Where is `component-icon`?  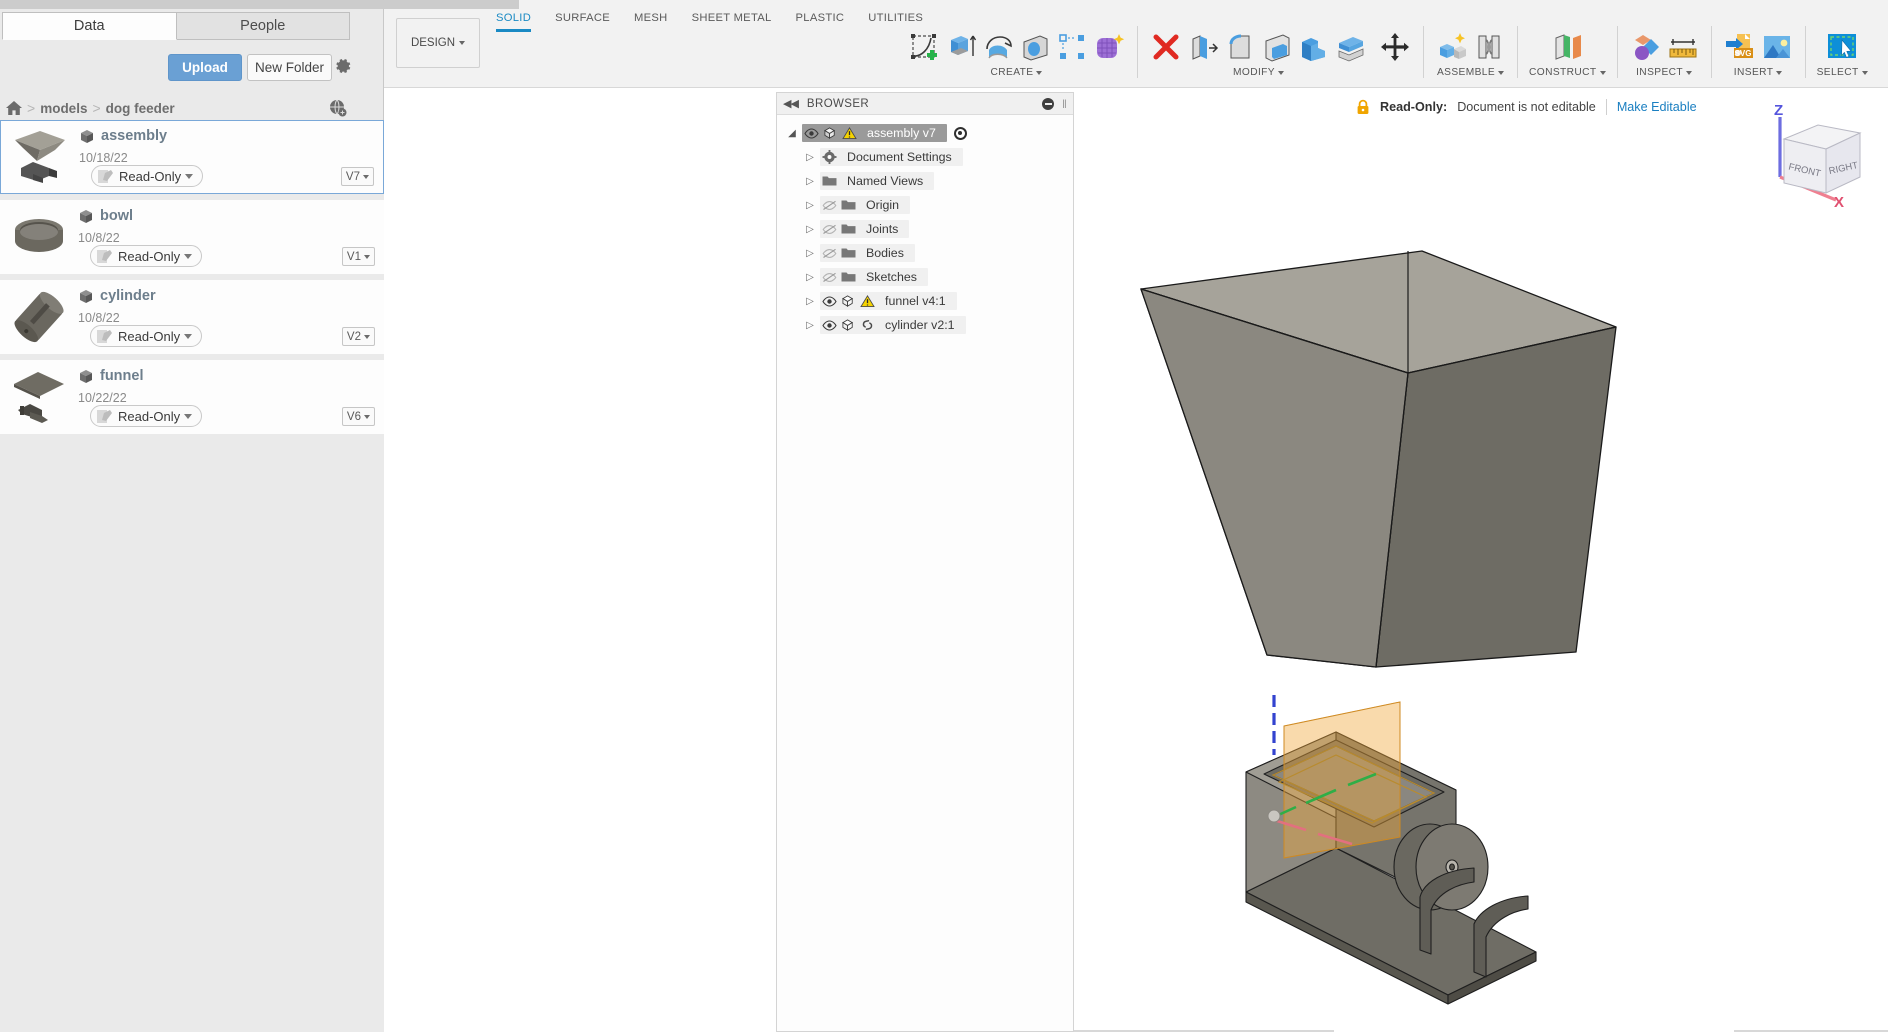
component-icon is located at coordinates (830, 133).